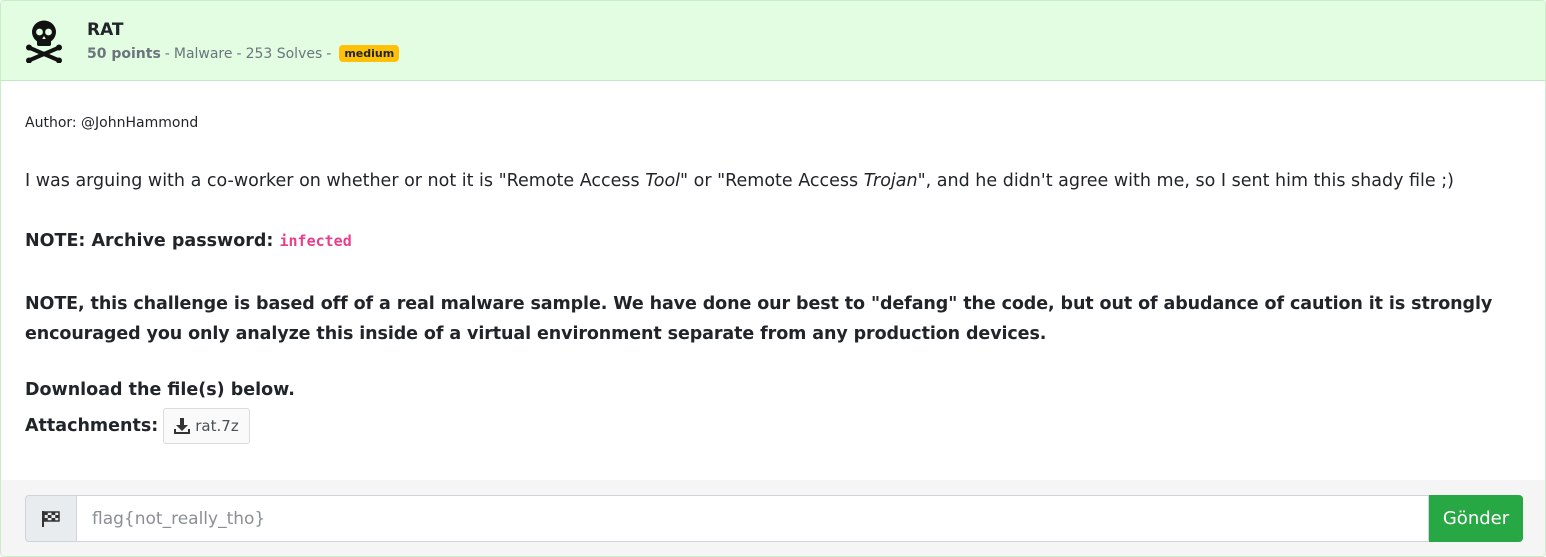 This screenshot has height=557, width=1546. I want to click on archive-password: infected, so click(315, 241).